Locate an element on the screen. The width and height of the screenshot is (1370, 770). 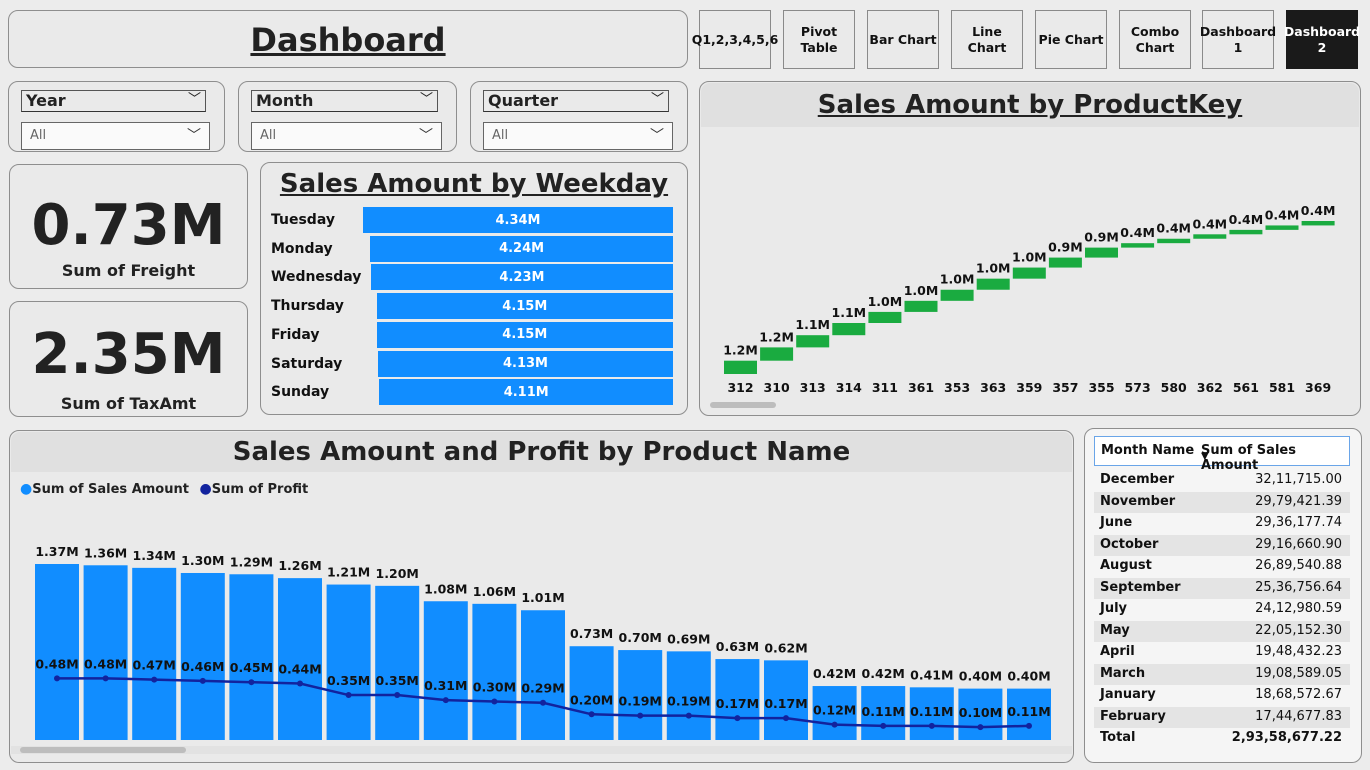
quarter-dropdown: All ﹀ is located at coordinates (578, 136).